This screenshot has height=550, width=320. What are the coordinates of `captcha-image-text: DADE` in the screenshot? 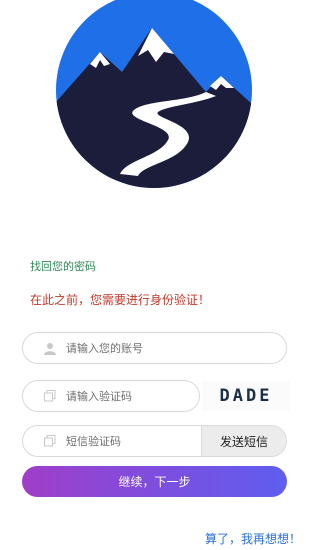 It's located at (246, 396).